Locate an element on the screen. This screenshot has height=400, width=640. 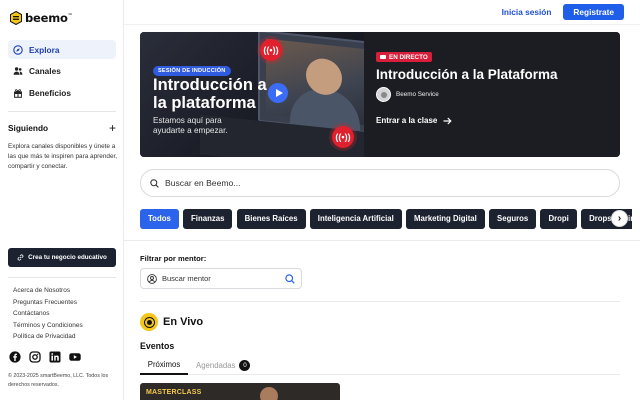
live-badge-label: EN DIRECTO is located at coordinates (408, 57).